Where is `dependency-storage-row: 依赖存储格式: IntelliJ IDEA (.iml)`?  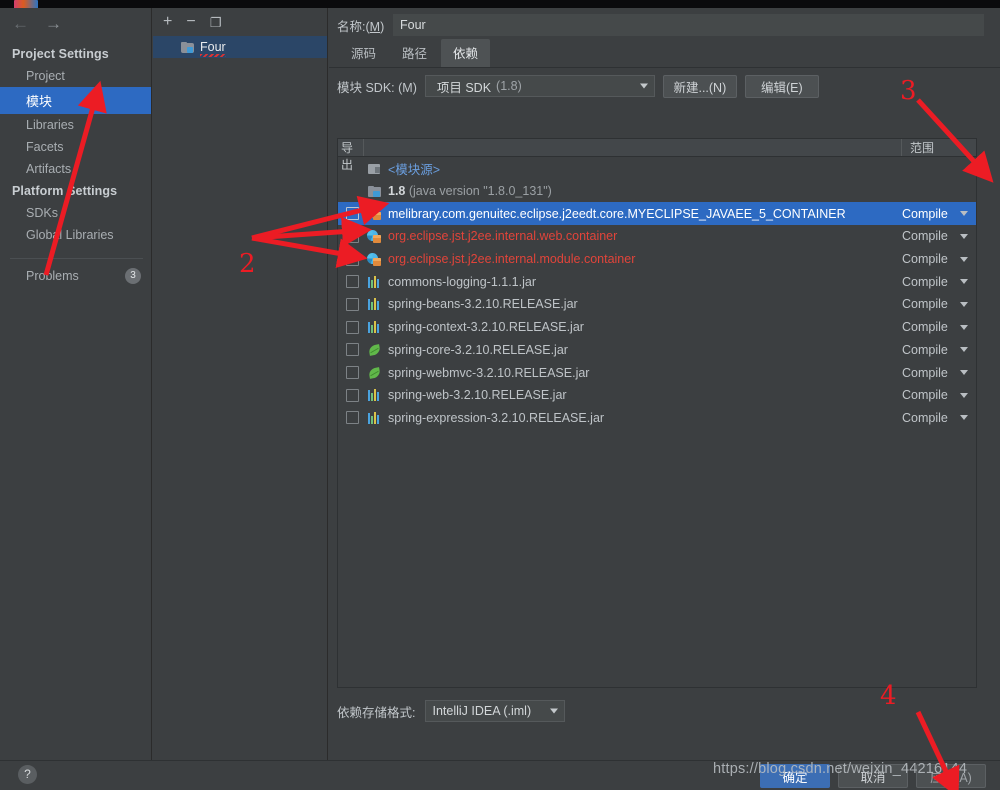
dependency-storage-row: 依赖存储格式: IntelliJ IDEA (.iml) is located at coordinates (451, 711).